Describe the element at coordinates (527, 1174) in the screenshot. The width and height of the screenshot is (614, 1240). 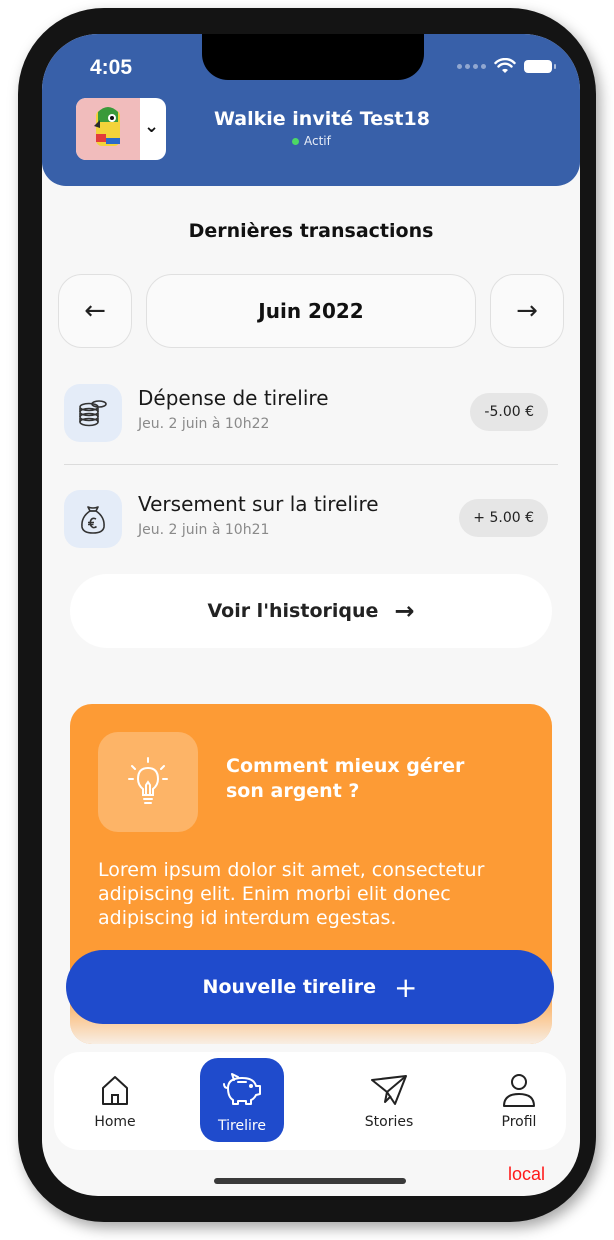
I see `environment-label: local` at that location.